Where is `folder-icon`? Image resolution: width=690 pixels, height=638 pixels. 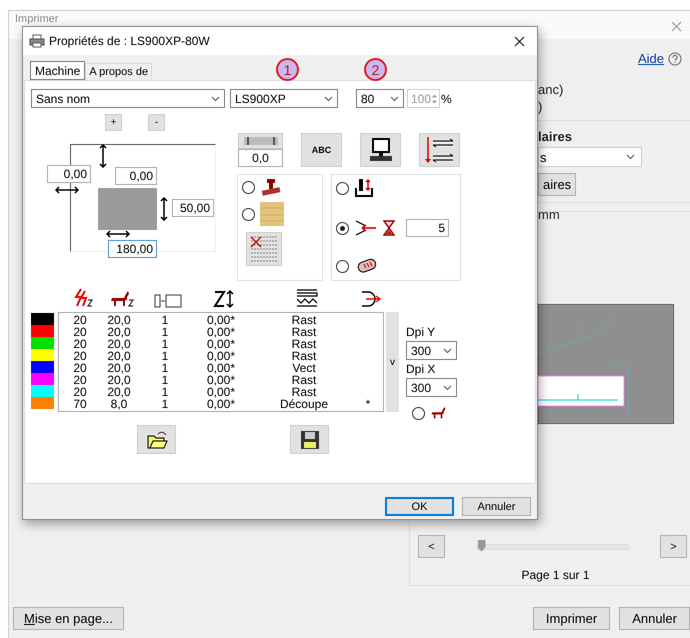
folder-icon is located at coordinates (157, 440).